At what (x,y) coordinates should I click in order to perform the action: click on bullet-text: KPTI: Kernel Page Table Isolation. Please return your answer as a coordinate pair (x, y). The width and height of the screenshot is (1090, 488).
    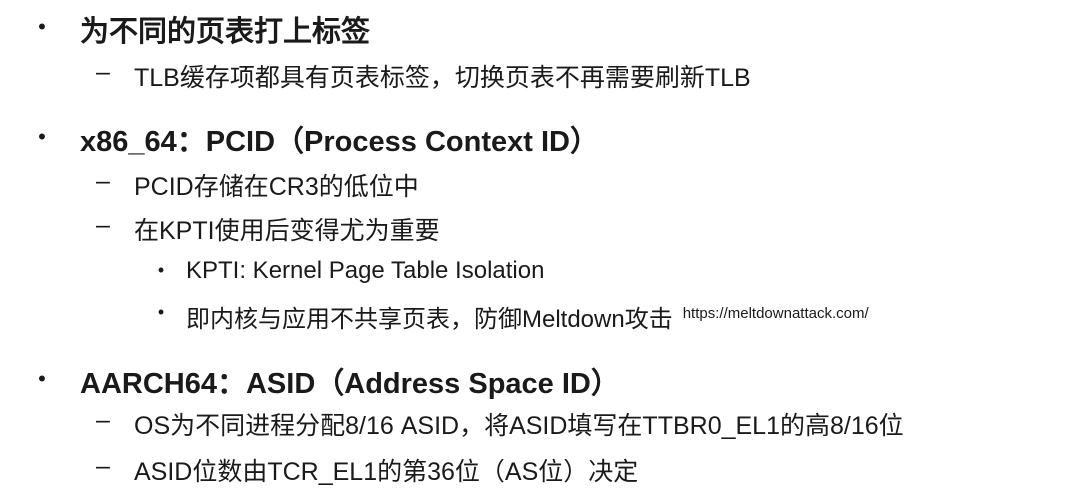
    Looking at the image, I should click on (365, 270).